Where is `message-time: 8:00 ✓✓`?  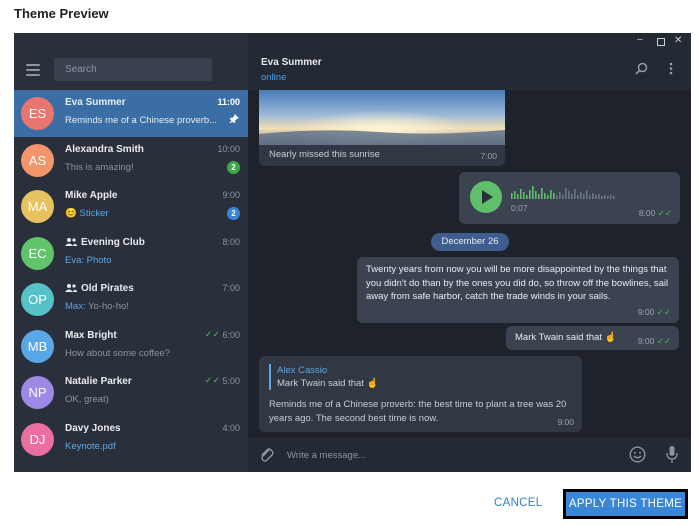 message-time: 8:00 ✓✓ is located at coordinates (655, 213).